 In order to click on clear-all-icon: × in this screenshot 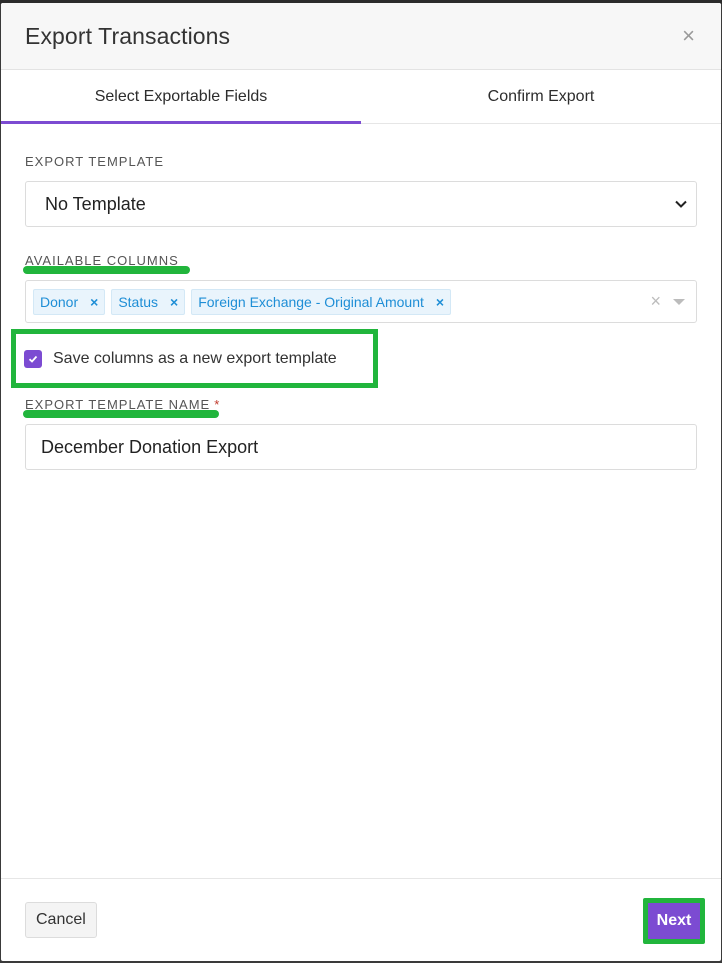, I will do `click(655, 301)`.